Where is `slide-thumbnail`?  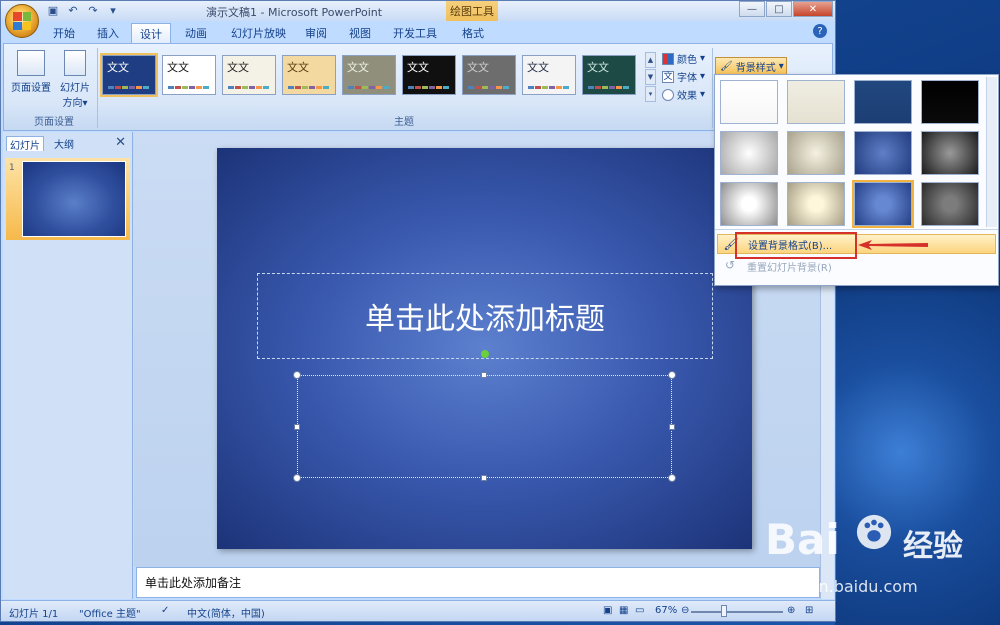
slide-thumbnail is located at coordinates (74, 199).